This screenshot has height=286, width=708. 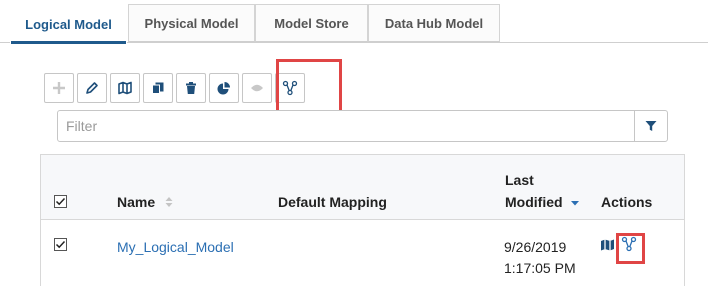 I want to click on eye-icon, so click(x=257, y=88).